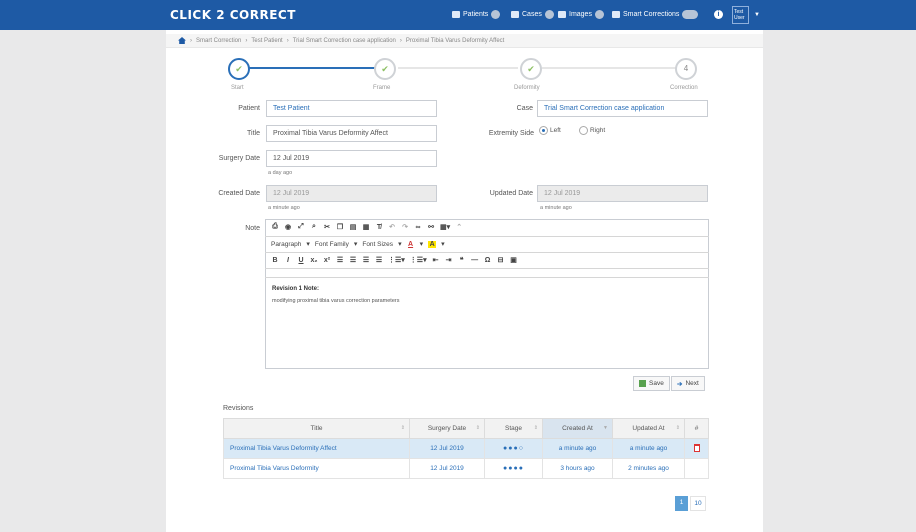 Image resolution: width=916 pixels, height=532 pixels. What do you see at coordinates (275, 227) in the screenshot?
I see `print-icon: ⎙` at bounding box center [275, 227].